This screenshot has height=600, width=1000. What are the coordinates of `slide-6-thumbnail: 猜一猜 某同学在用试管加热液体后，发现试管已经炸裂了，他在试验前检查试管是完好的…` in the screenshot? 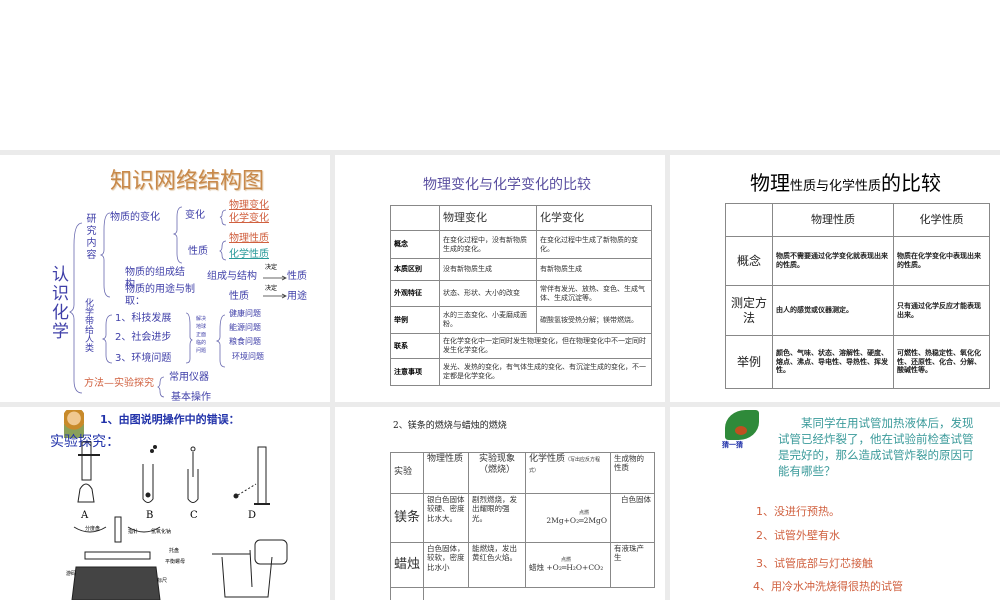 It's located at (835, 503).